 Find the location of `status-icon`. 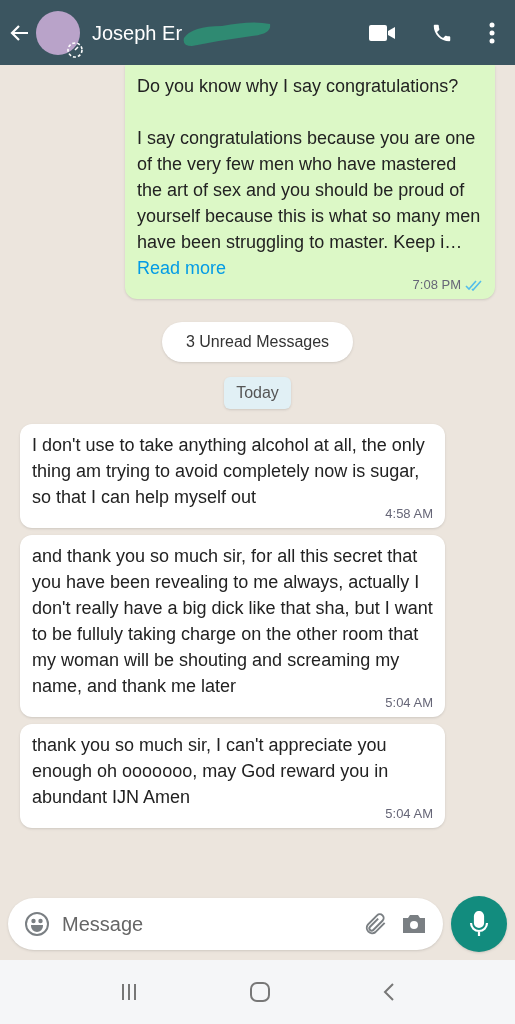

status-icon is located at coordinates (75, 49).